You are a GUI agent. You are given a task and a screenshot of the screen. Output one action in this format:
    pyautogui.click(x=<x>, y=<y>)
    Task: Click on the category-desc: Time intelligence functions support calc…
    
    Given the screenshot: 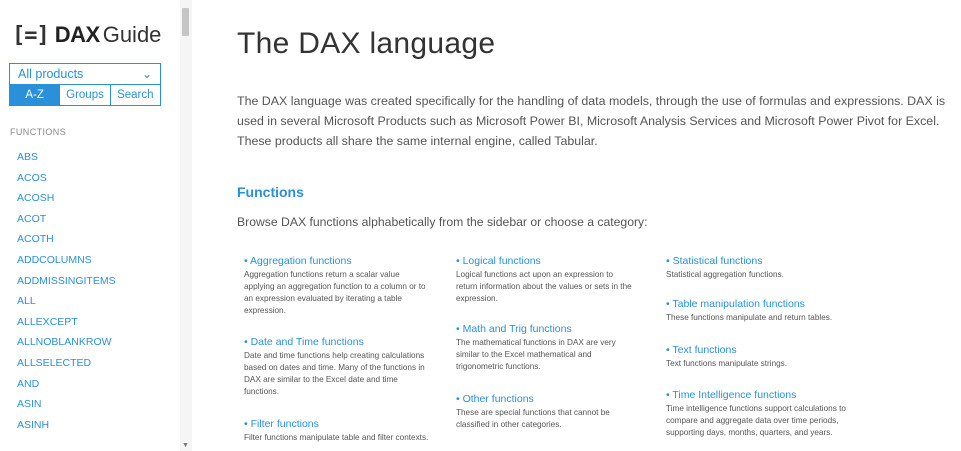 What is the action you would take?
    pyautogui.click(x=756, y=420)
    